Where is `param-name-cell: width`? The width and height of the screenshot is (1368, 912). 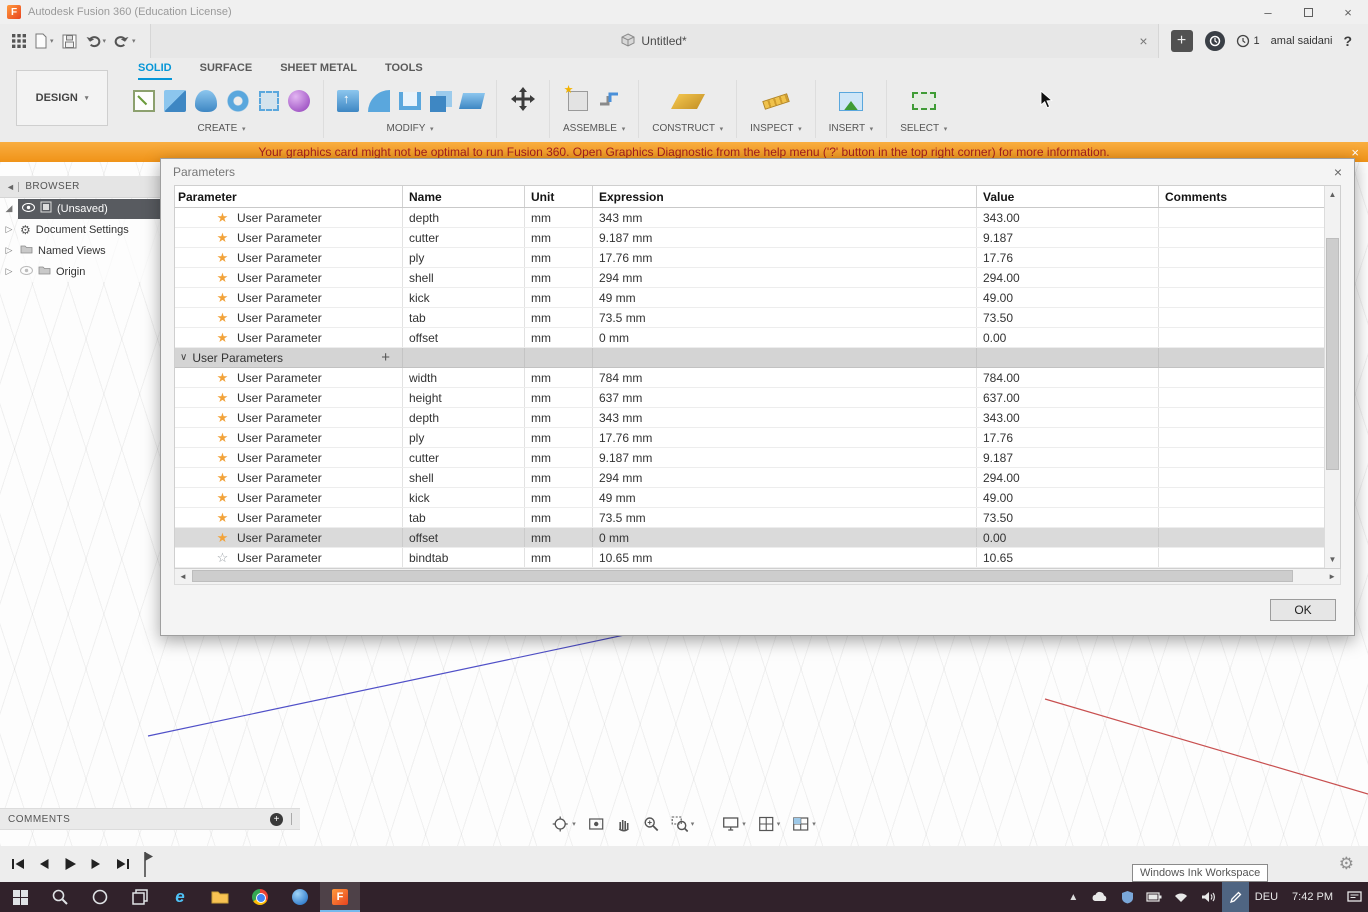 param-name-cell: width is located at coordinates (464, 377).